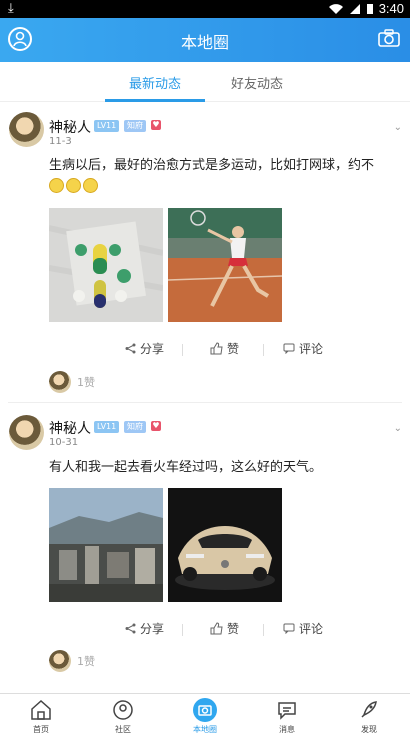  Describe the element at coordinates (205, 402) in the screenshot. I see `post-divider` at that location.